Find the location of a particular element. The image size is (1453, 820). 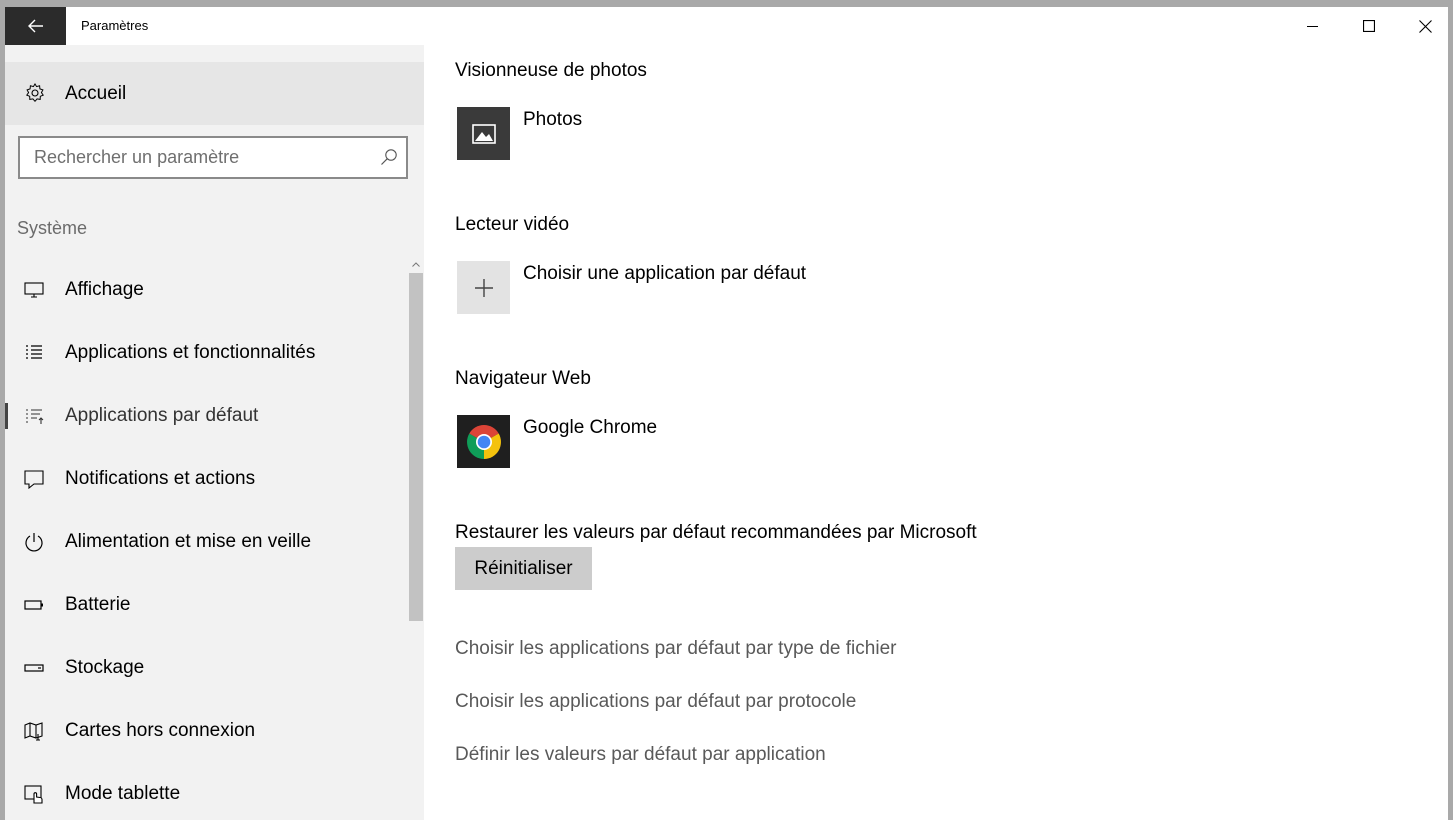

sidebar-item-label: Batterie is located at coordinates (98, 604).